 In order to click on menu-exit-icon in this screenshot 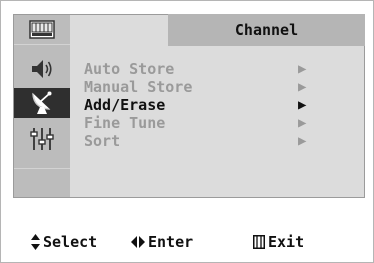, I will do `click(259, 242)`.